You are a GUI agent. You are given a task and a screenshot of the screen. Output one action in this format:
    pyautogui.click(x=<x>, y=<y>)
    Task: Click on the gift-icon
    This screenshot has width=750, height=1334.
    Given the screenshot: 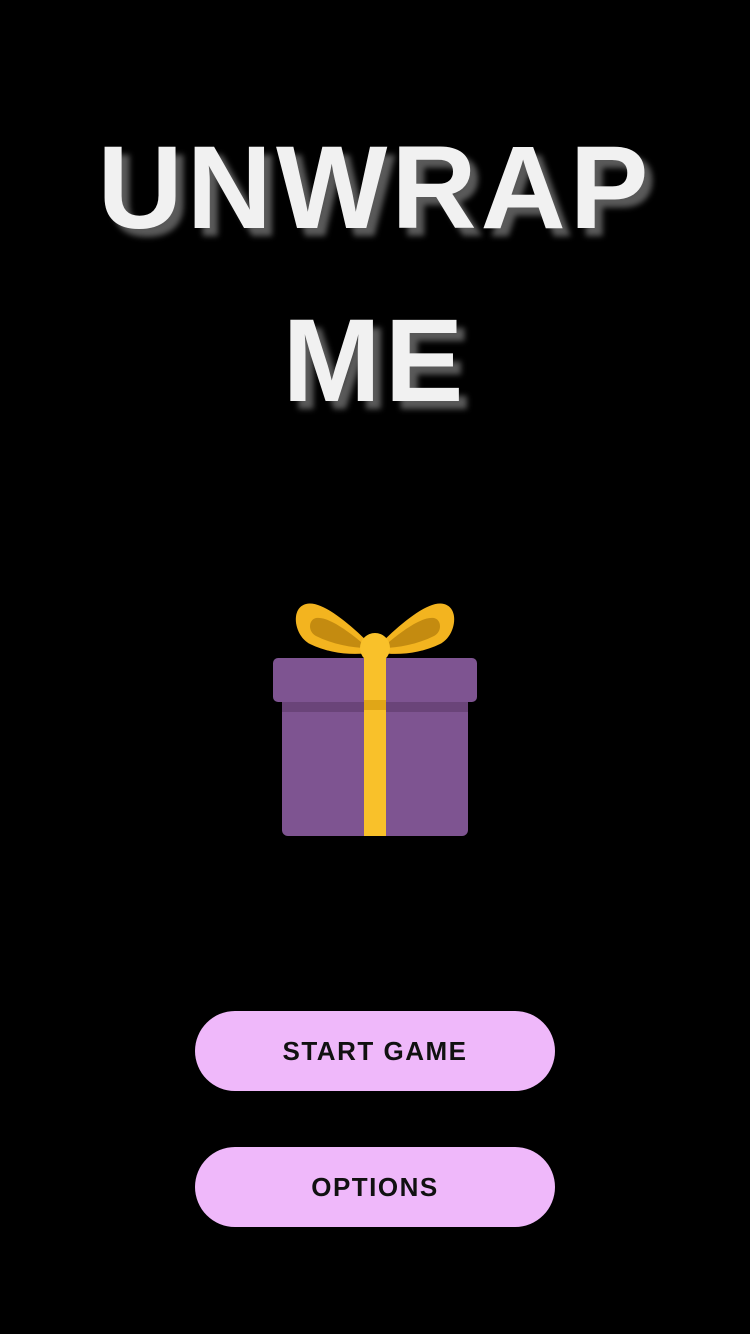 What is the action you would take?
    pyautogui.click(x=375, y=719)
    